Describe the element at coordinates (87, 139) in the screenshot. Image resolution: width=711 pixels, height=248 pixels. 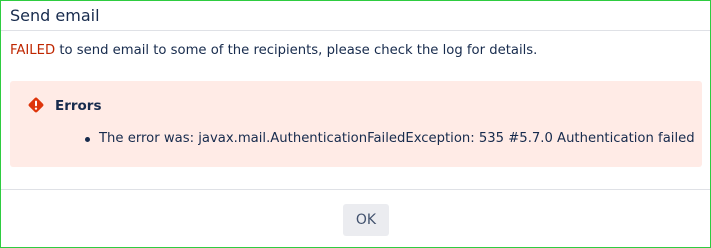
I see `bullet-icon` at that location.